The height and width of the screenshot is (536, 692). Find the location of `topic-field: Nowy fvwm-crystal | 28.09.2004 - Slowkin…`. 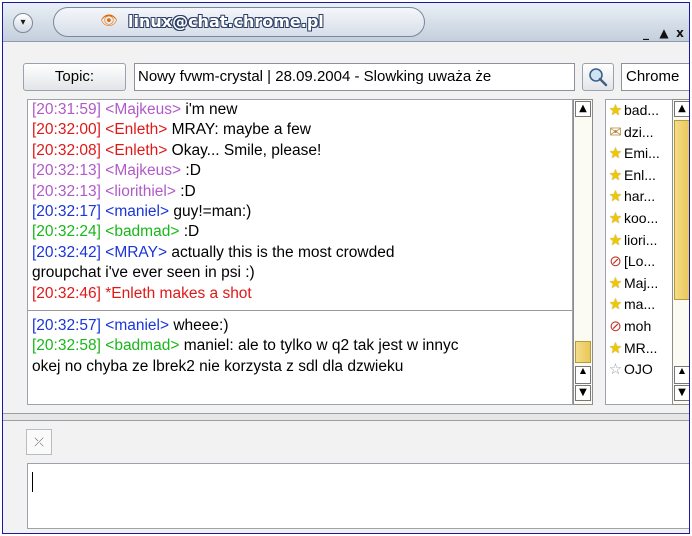

topic-field: Nowy fvwm-crystal | 28.09.2004 - Slowkin… is located at coordinates (354, 77).